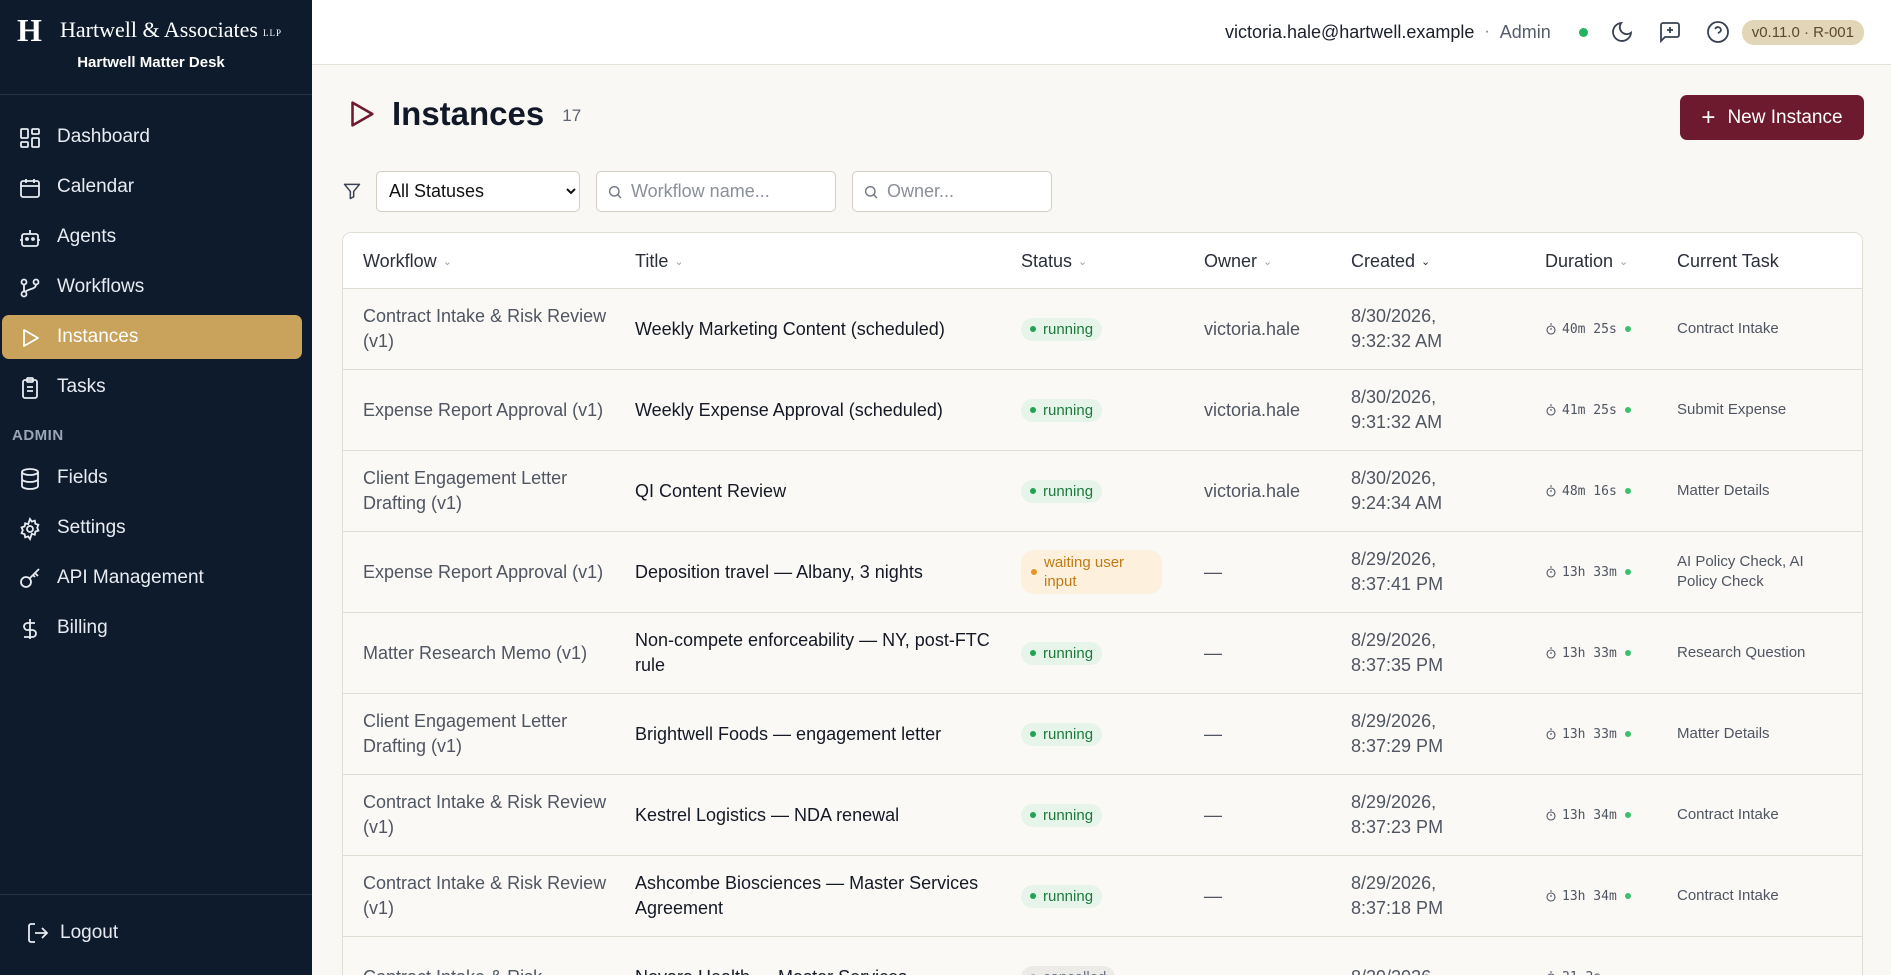  Describe the element at coordinates (152, 528) in the screenshot. I see `sidebar-item-settings: Settings` at that location.